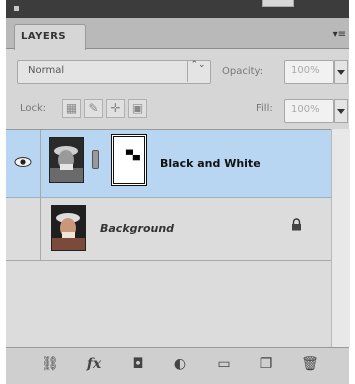  What do you see at coordinates (339, 34) in the screenshot?
I see `panel-menu-icon: ▾≡` at bounding box center [339, 34].